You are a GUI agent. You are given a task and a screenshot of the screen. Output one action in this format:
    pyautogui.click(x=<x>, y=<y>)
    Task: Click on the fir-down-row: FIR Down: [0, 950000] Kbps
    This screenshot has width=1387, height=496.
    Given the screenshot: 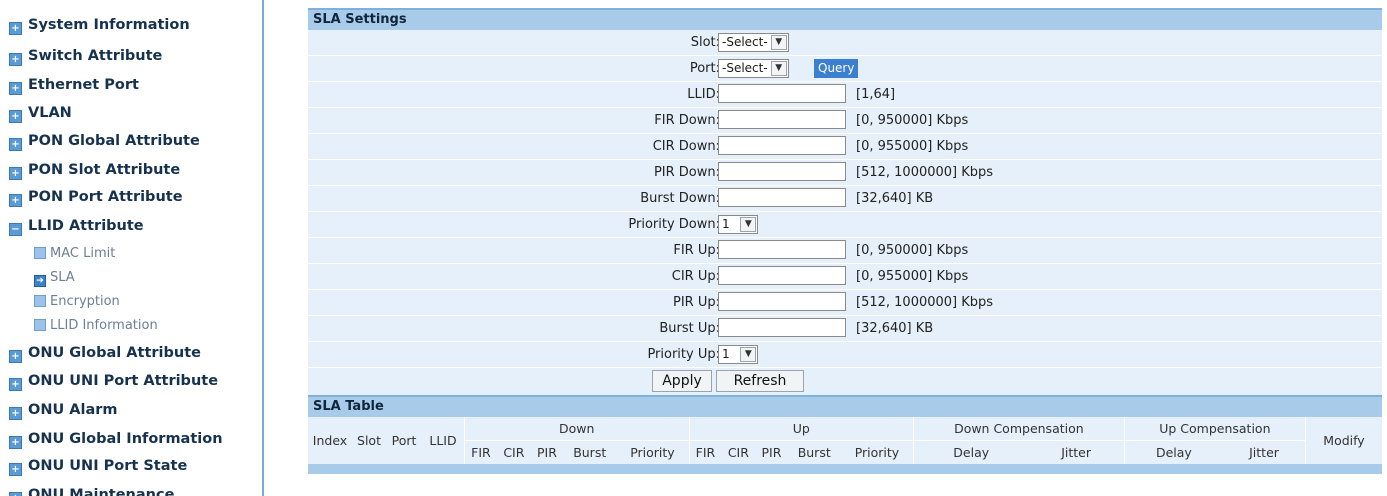 What is the action you would take?
    pyautogui.click(x=845, y=121)
    